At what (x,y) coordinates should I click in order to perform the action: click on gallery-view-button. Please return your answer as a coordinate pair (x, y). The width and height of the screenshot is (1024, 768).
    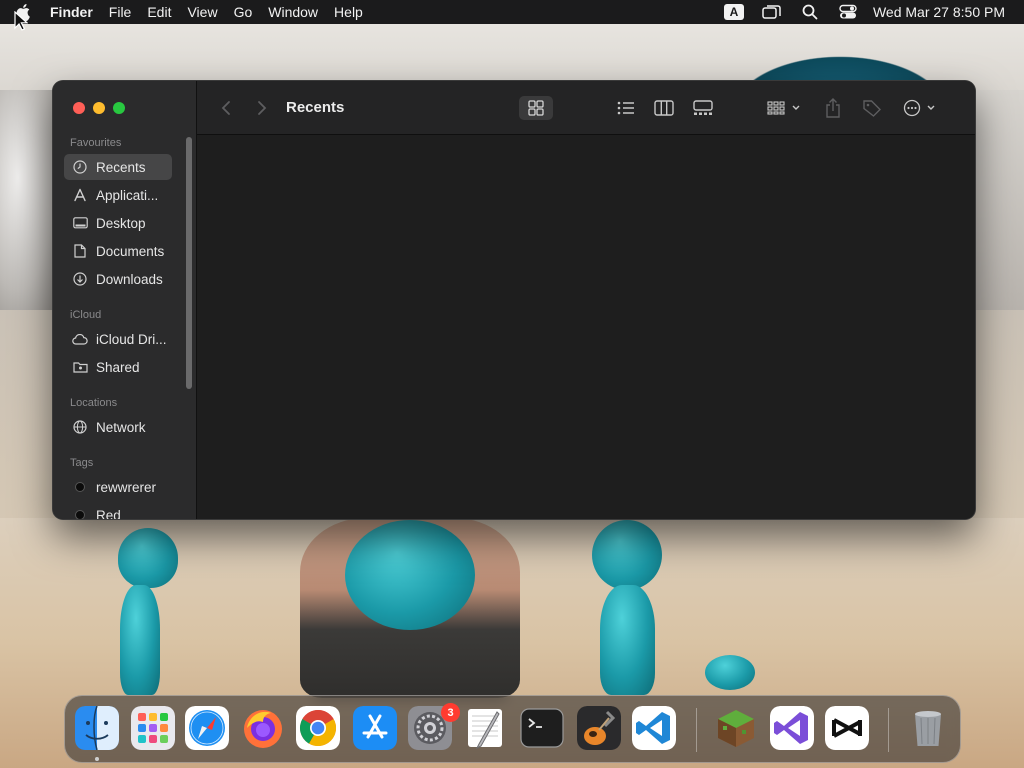
    Looking at the image, I should click on (703, 108).